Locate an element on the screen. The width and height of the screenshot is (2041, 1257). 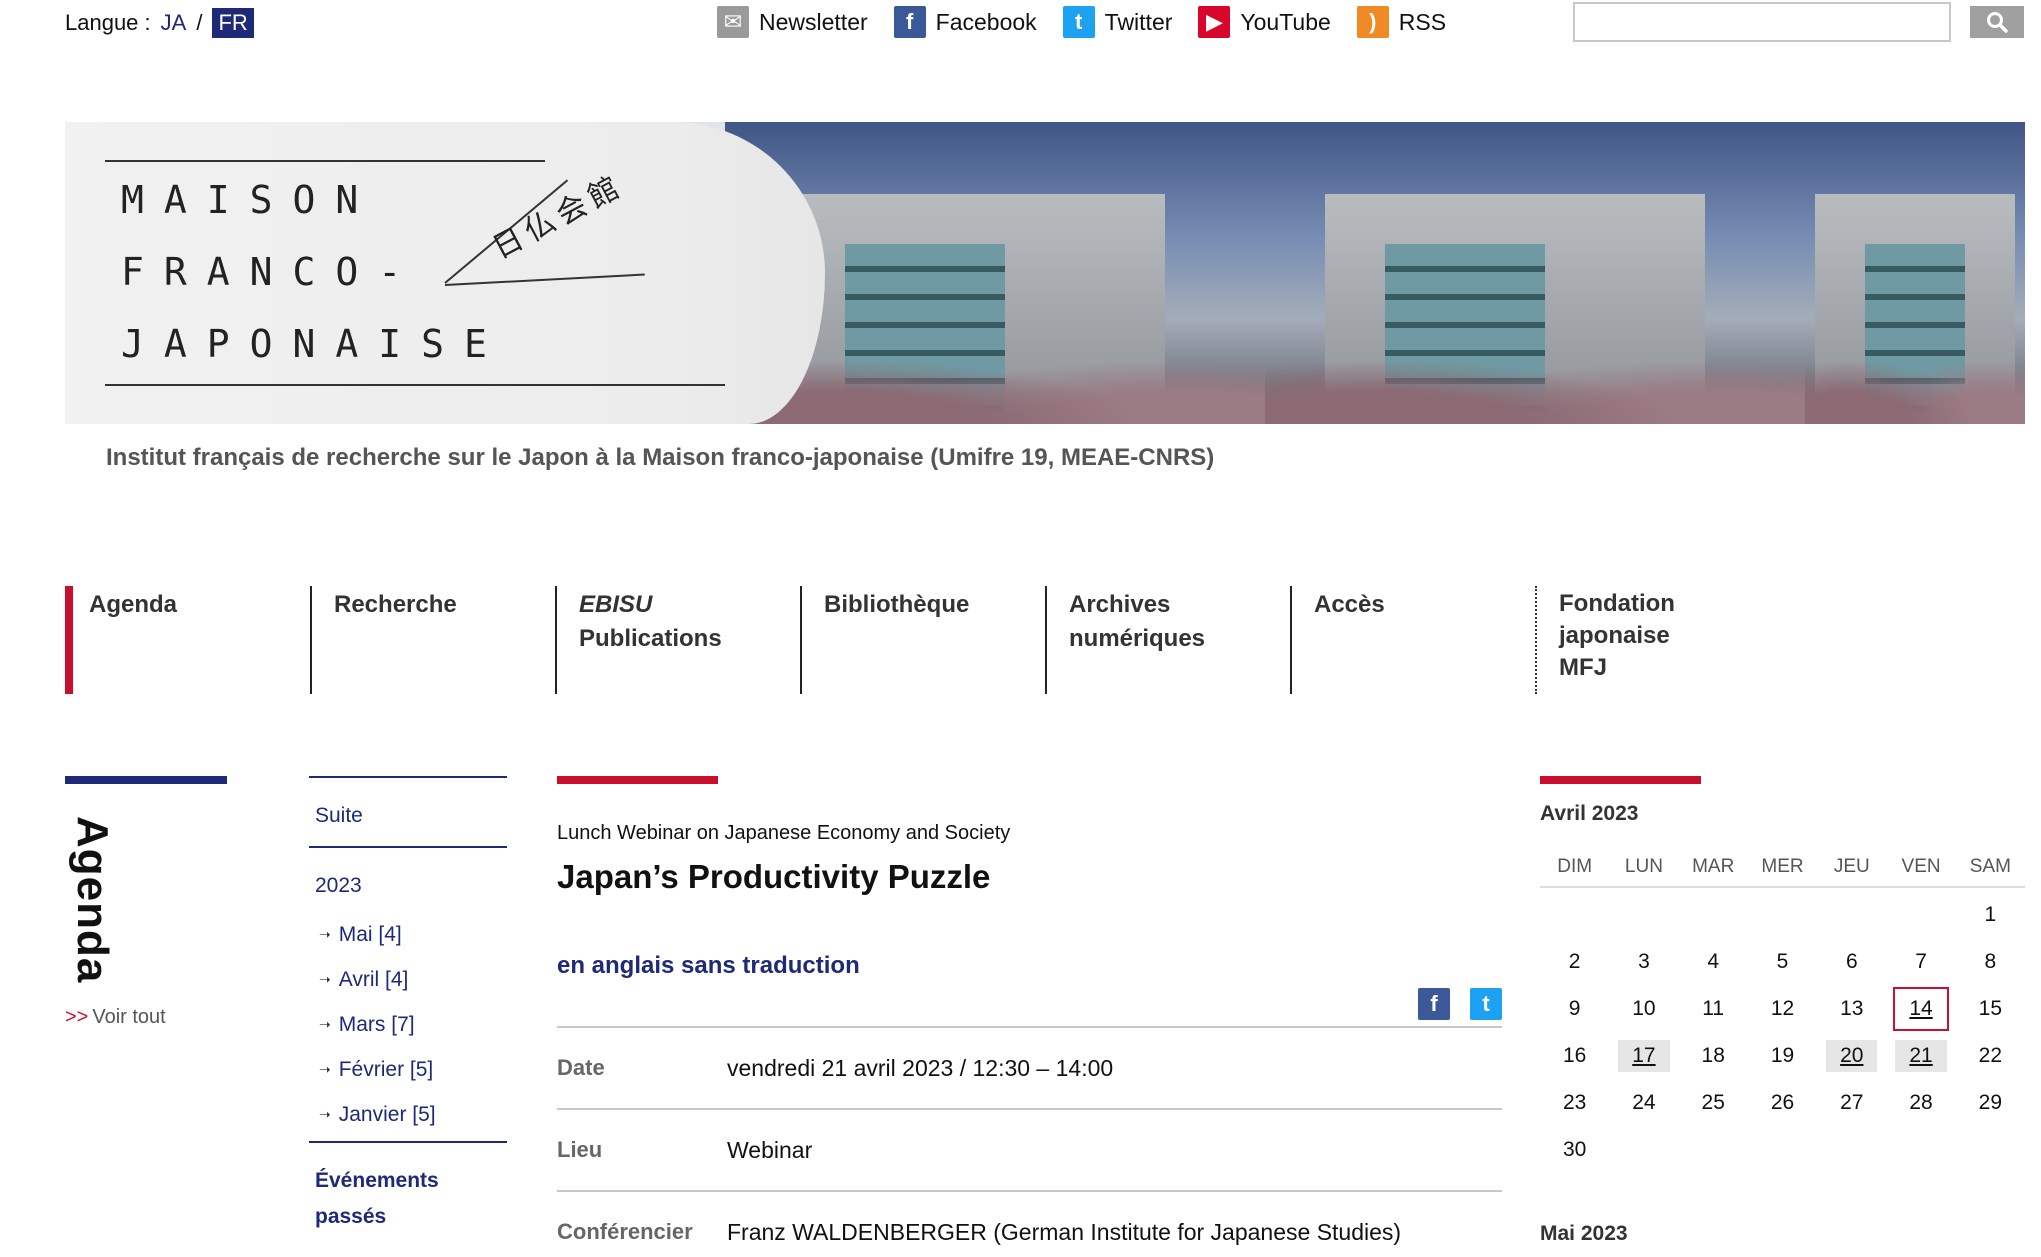
calendar-day: 1 is located at coordinates (1990, 914).